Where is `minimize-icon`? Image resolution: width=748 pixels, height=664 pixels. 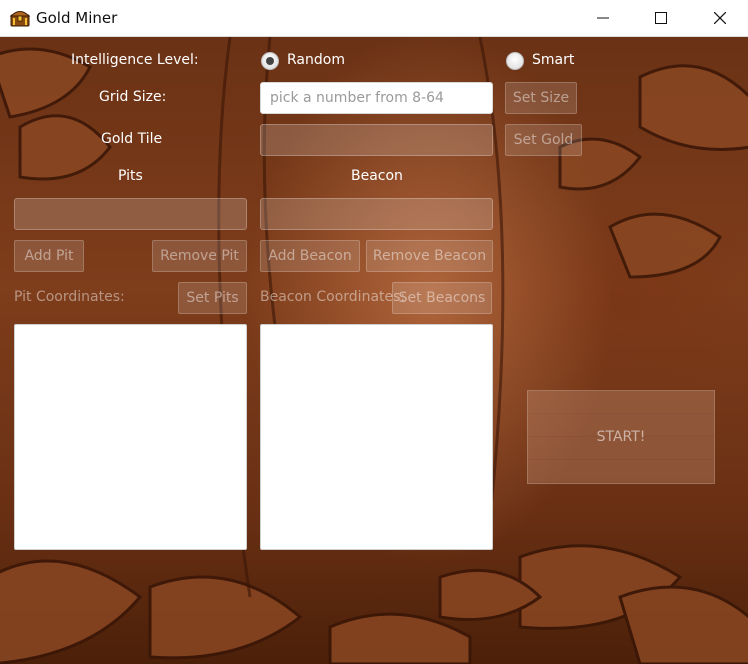 minimize-icon is located at coordinates (603, 18).